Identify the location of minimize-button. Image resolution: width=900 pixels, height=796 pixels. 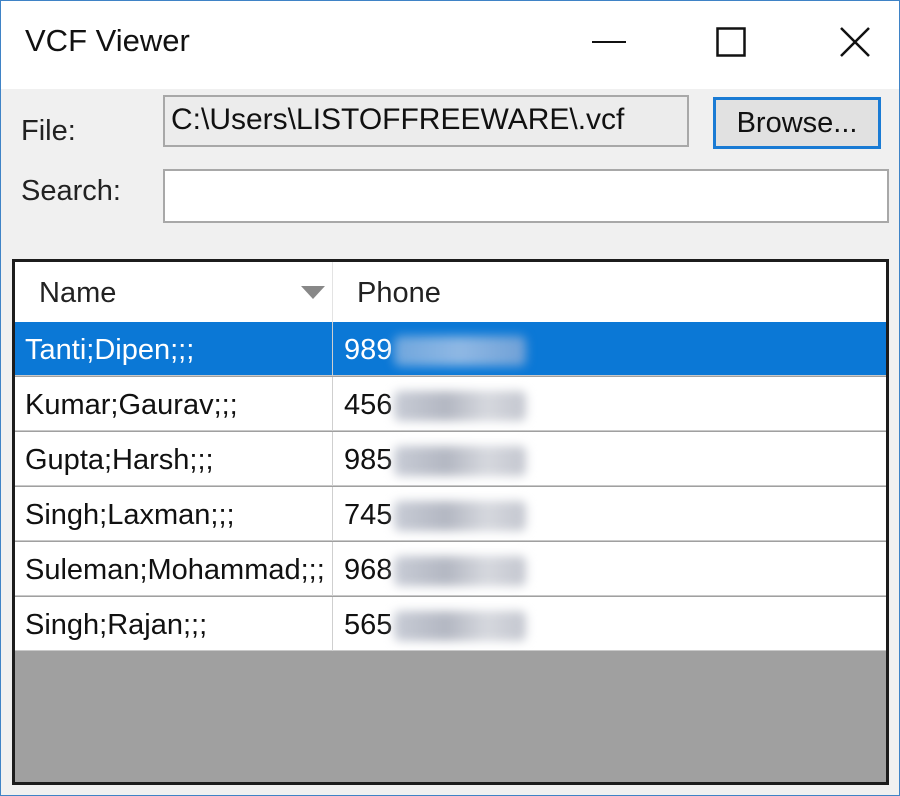
(609, 42).